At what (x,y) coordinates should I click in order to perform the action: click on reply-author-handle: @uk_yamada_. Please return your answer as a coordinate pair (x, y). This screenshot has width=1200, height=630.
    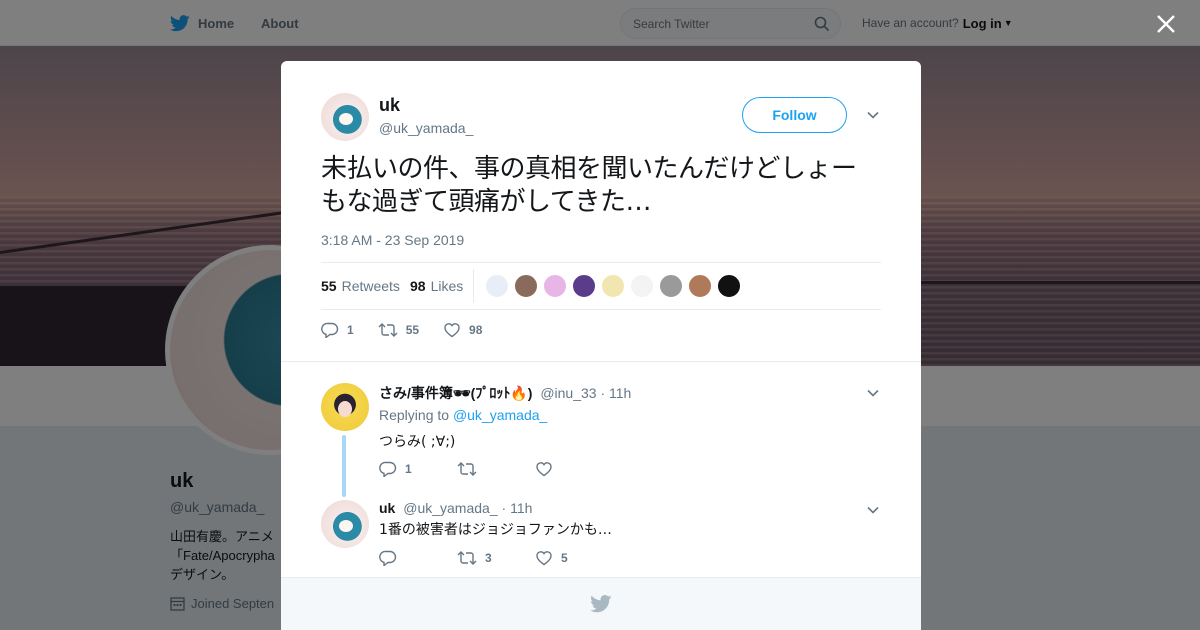
    Looking at the image, I should click on (450, 508).